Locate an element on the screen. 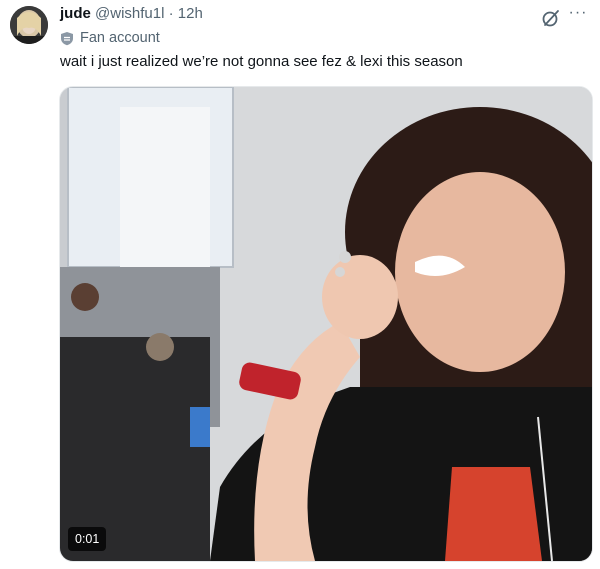 The image size is (600, 569). grok-icon is located at coordinates (551, 18).